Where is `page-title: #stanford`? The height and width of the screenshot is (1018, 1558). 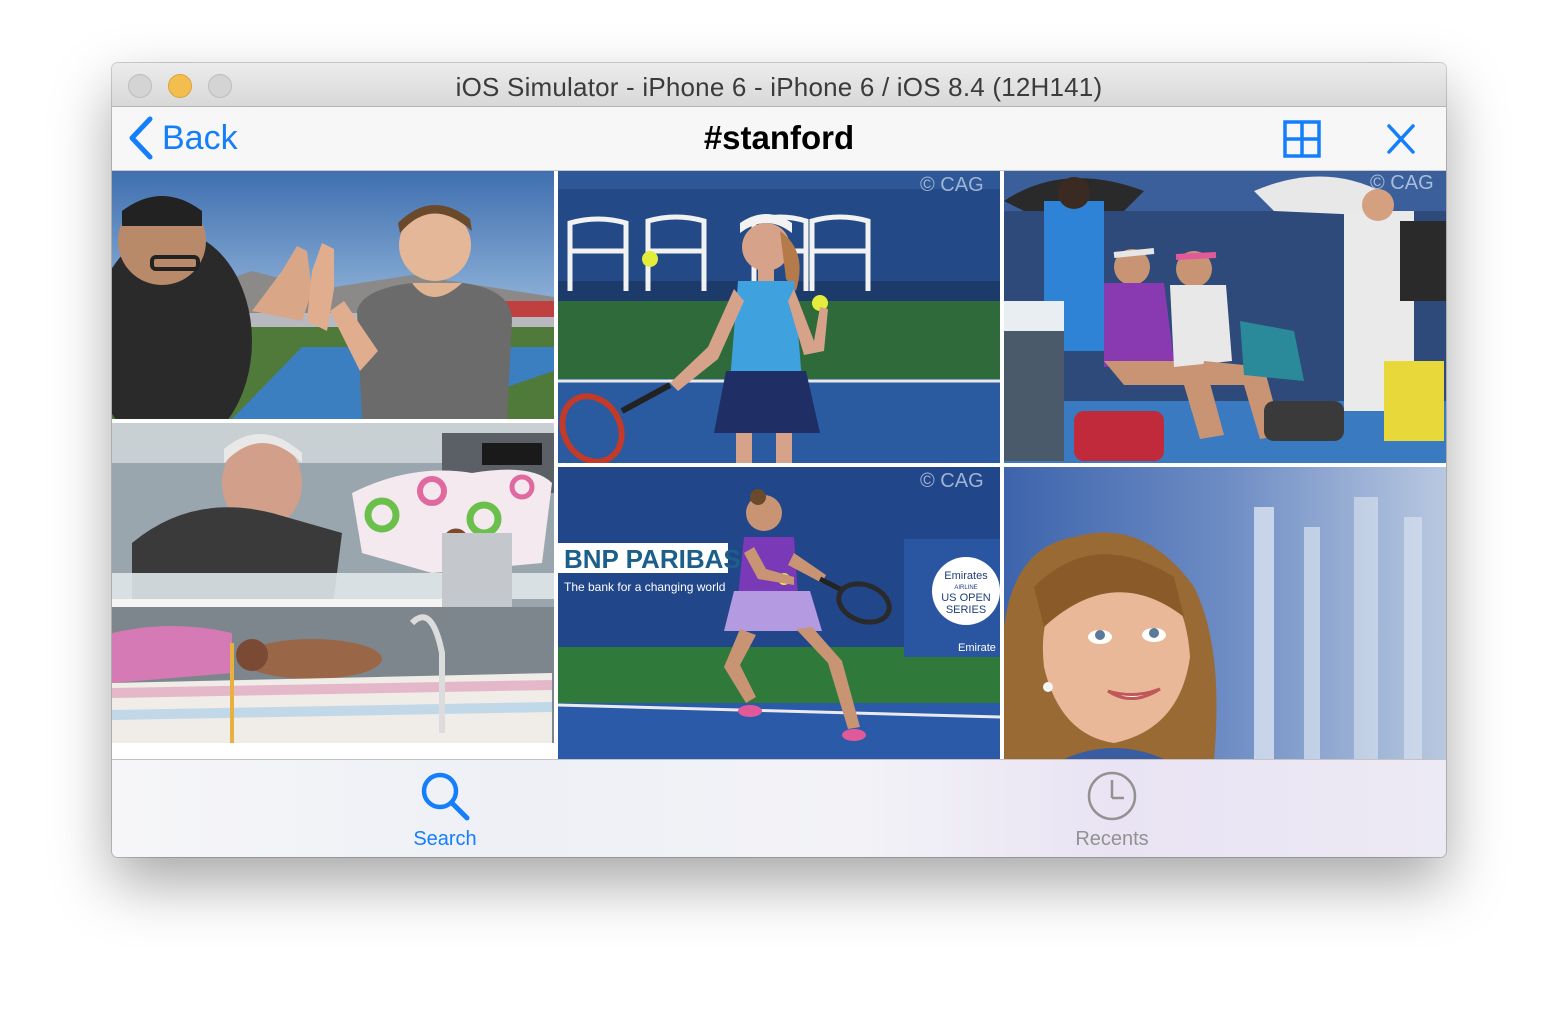 page-title: #stanford is located at coordinates (779, 137).